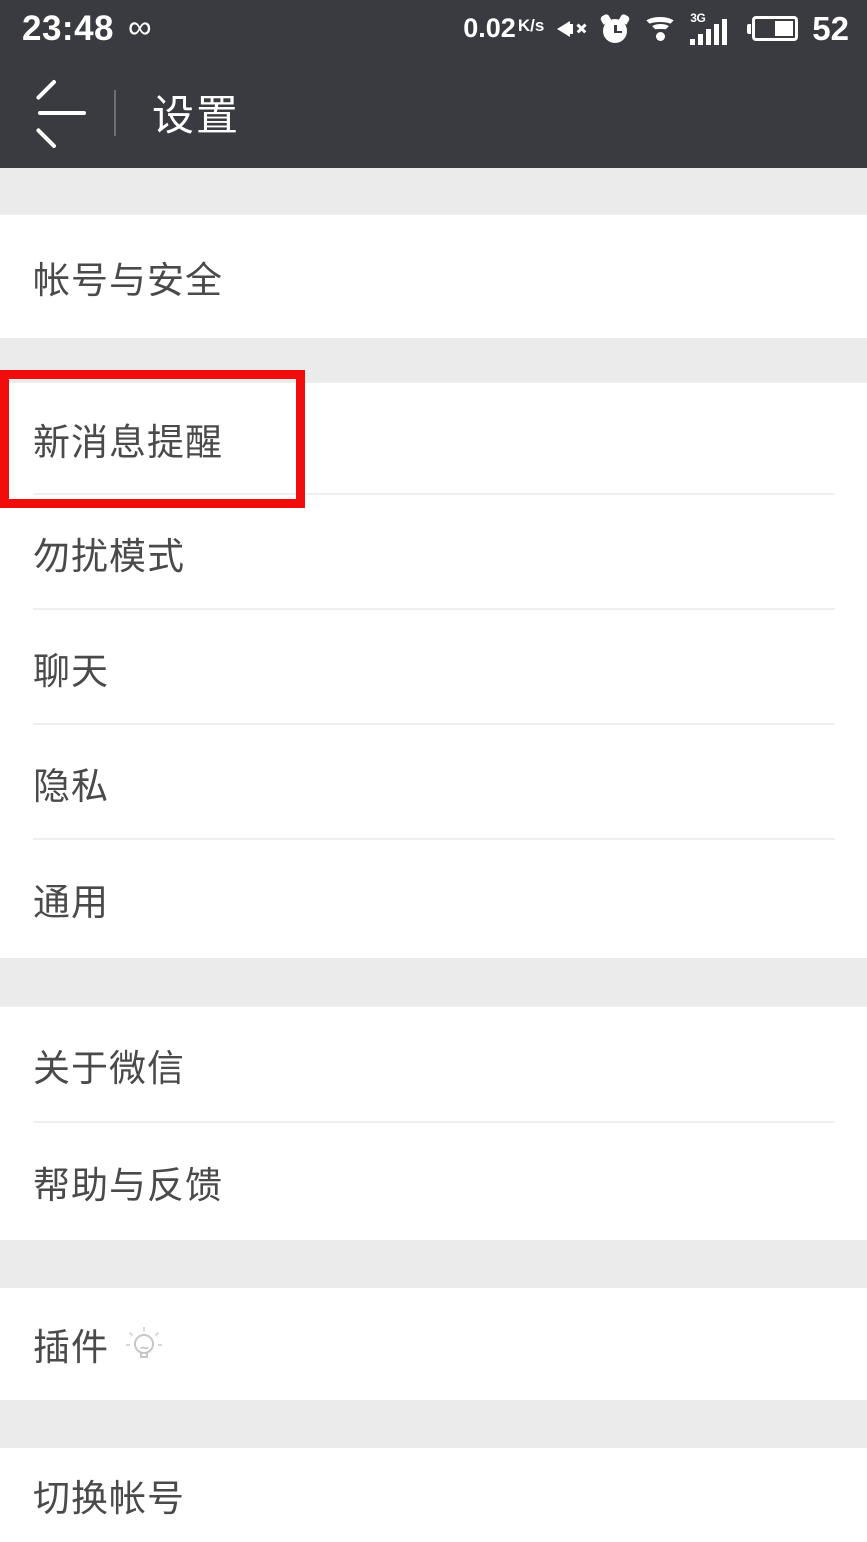 This screenshot has height=1542, width=867. Describe the element at coordinates (140, 26) in the screenshot. I see `infinity-icon: ∞` at that location.